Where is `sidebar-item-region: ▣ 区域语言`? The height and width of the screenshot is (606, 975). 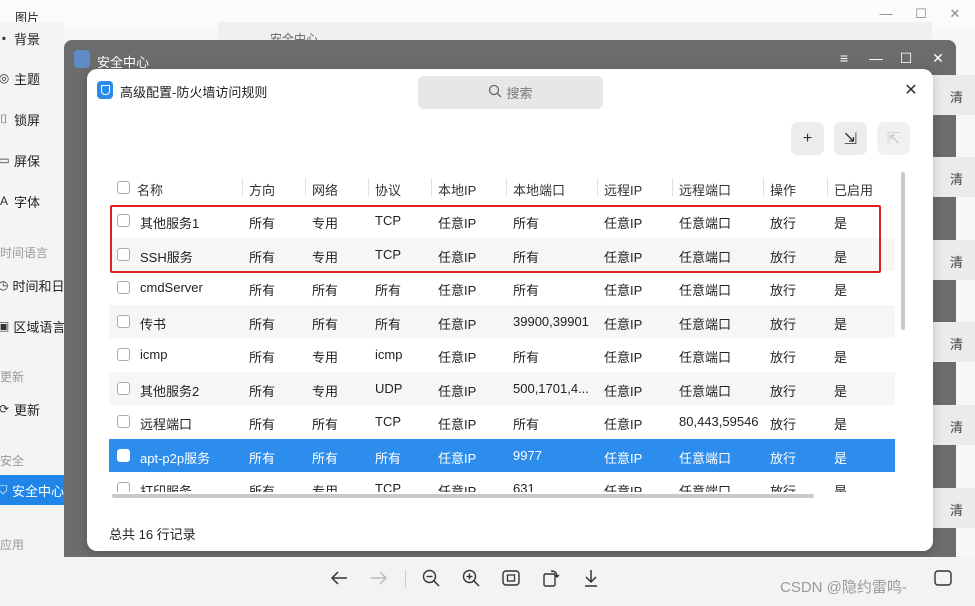
sidebar-item-region: ▣ 区域语言 is located at coordinates (32, 326).